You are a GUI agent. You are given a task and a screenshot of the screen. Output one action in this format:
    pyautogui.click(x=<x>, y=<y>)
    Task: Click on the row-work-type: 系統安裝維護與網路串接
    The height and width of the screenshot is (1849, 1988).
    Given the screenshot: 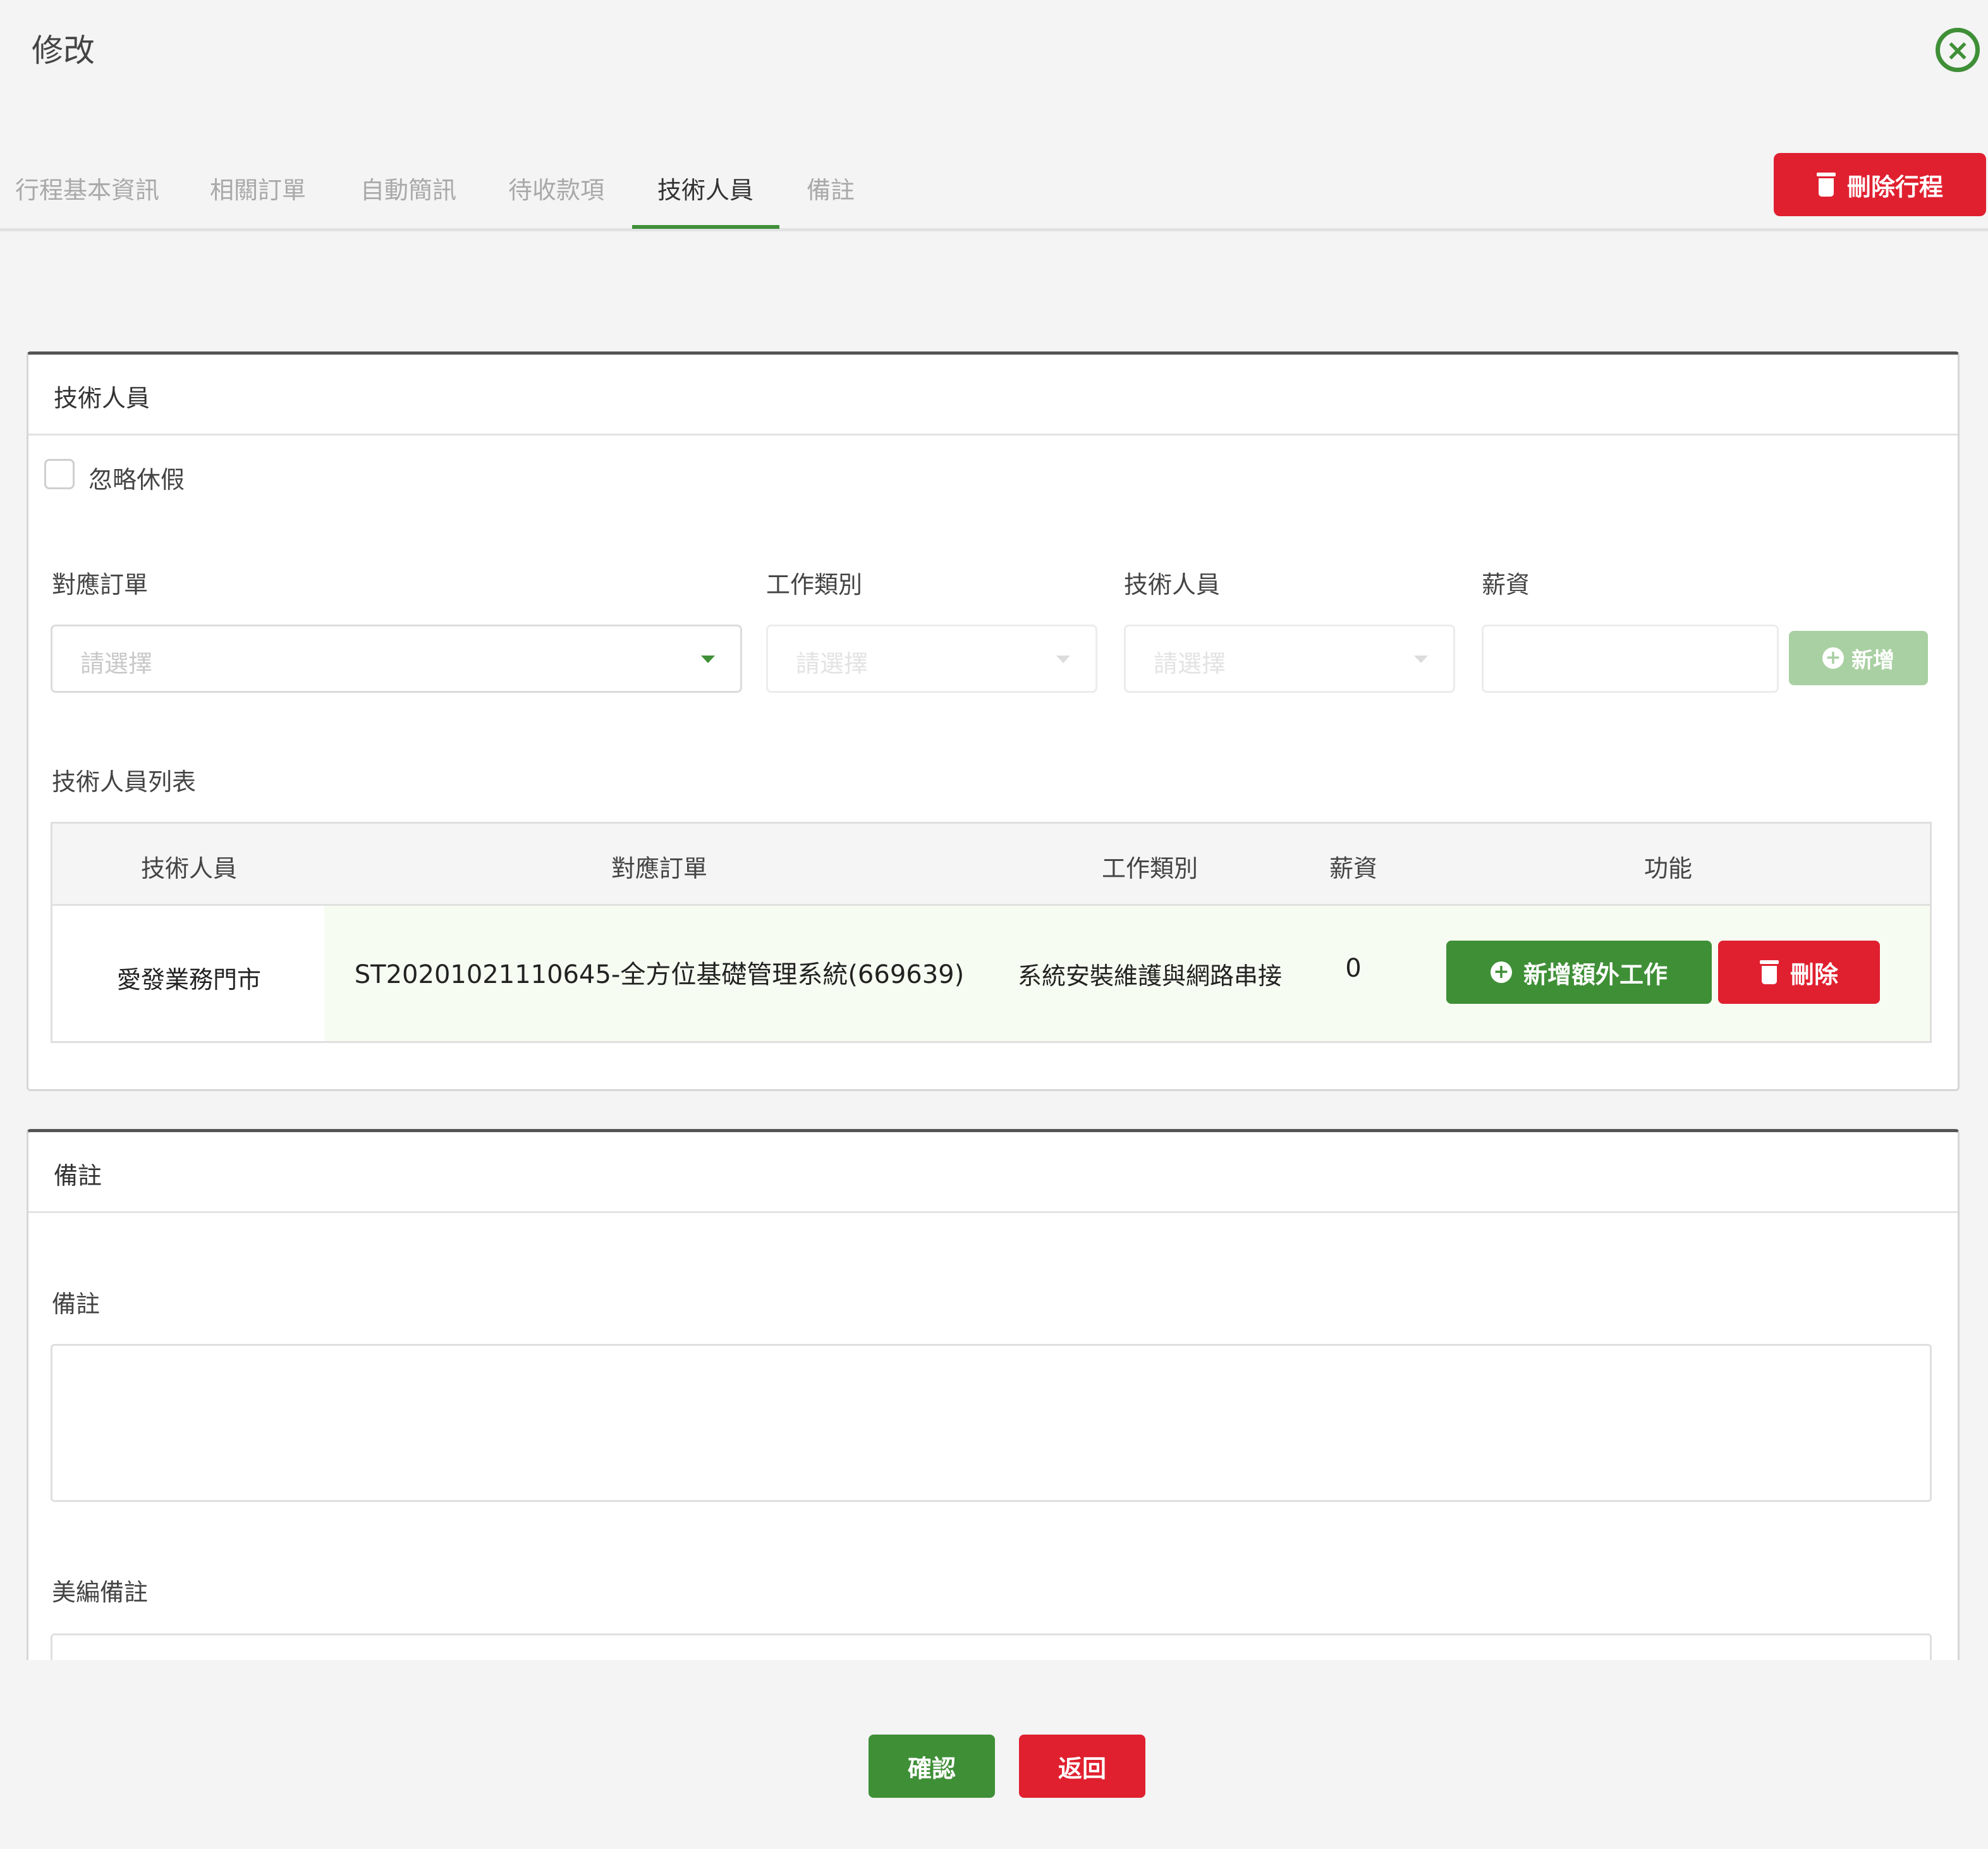 What is the action you would take?
    pyautogui.click(x=1150, y=976)
    